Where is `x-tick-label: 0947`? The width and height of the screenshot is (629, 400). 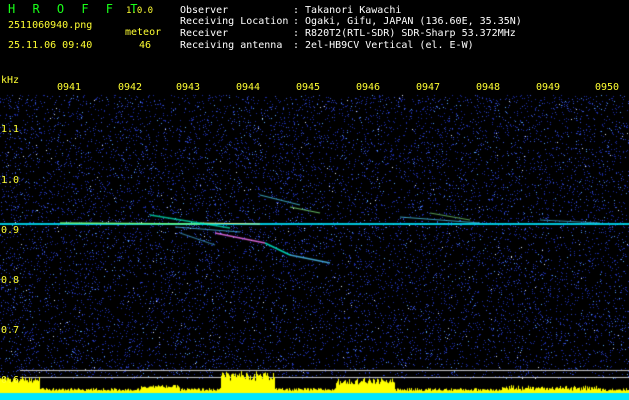
x-tick-label: 0947 is located at coordinates (428, 87).